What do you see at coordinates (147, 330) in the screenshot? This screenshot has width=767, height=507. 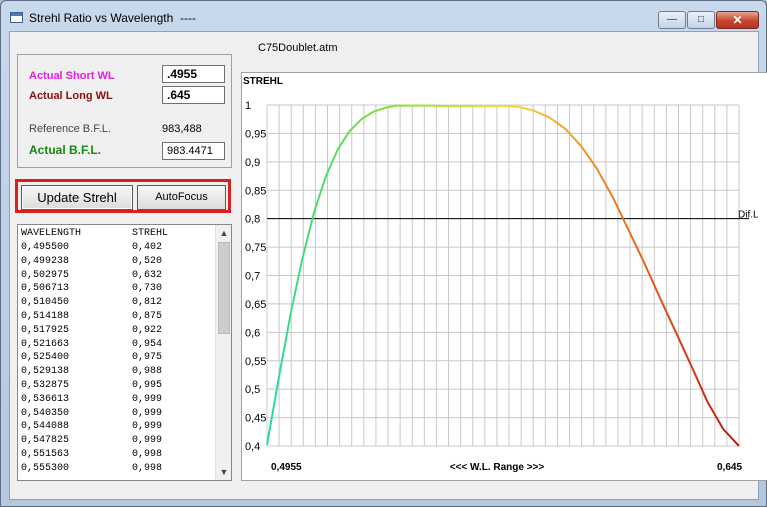 I see `strehl-cell: 0,922` at bounding box center [147, 330].